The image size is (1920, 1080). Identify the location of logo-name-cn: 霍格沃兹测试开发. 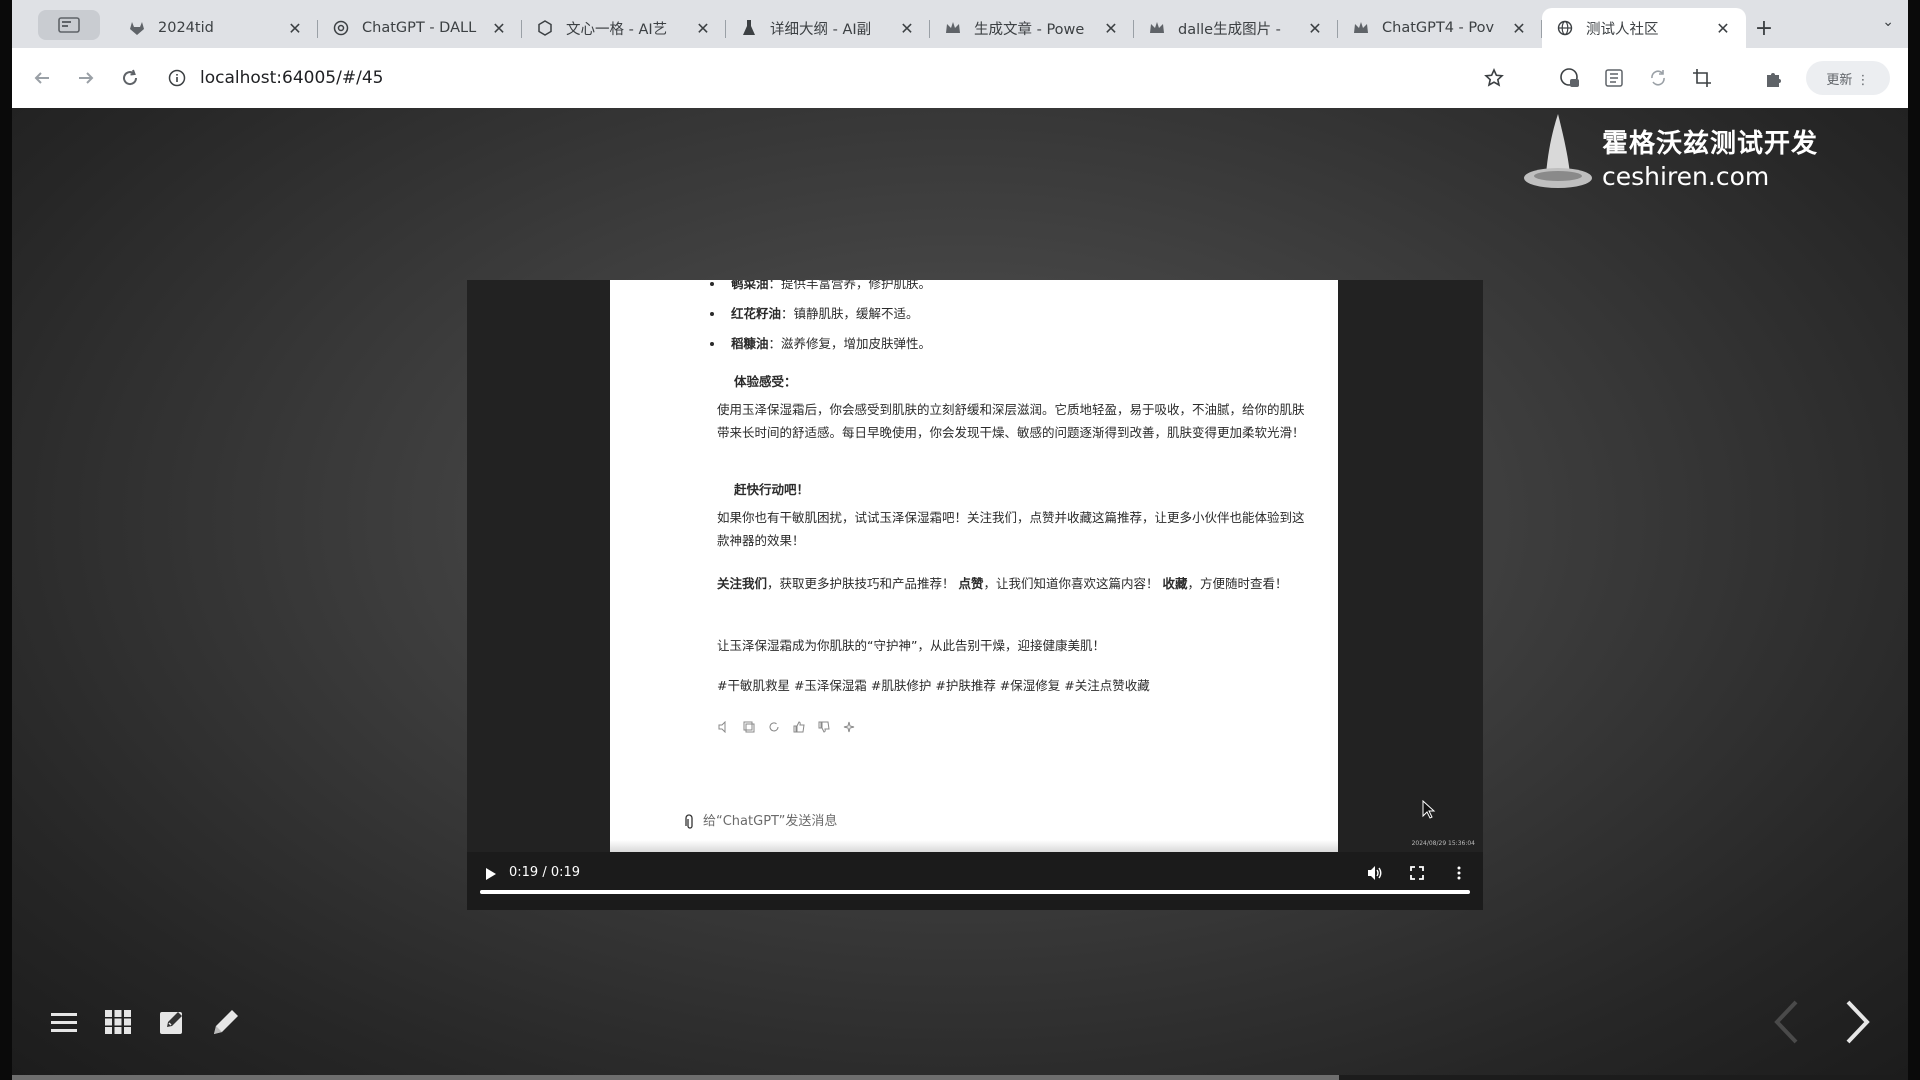
(1710, 144).